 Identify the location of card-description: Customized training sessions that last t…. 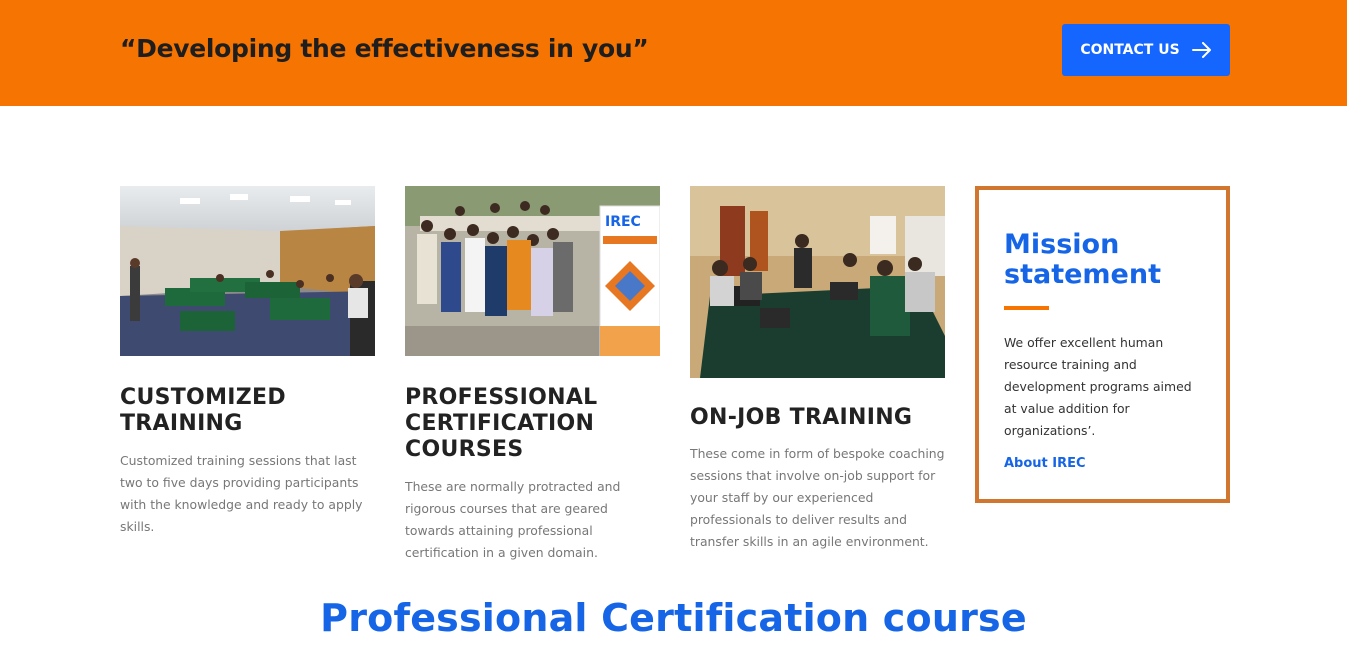
(241, 493).